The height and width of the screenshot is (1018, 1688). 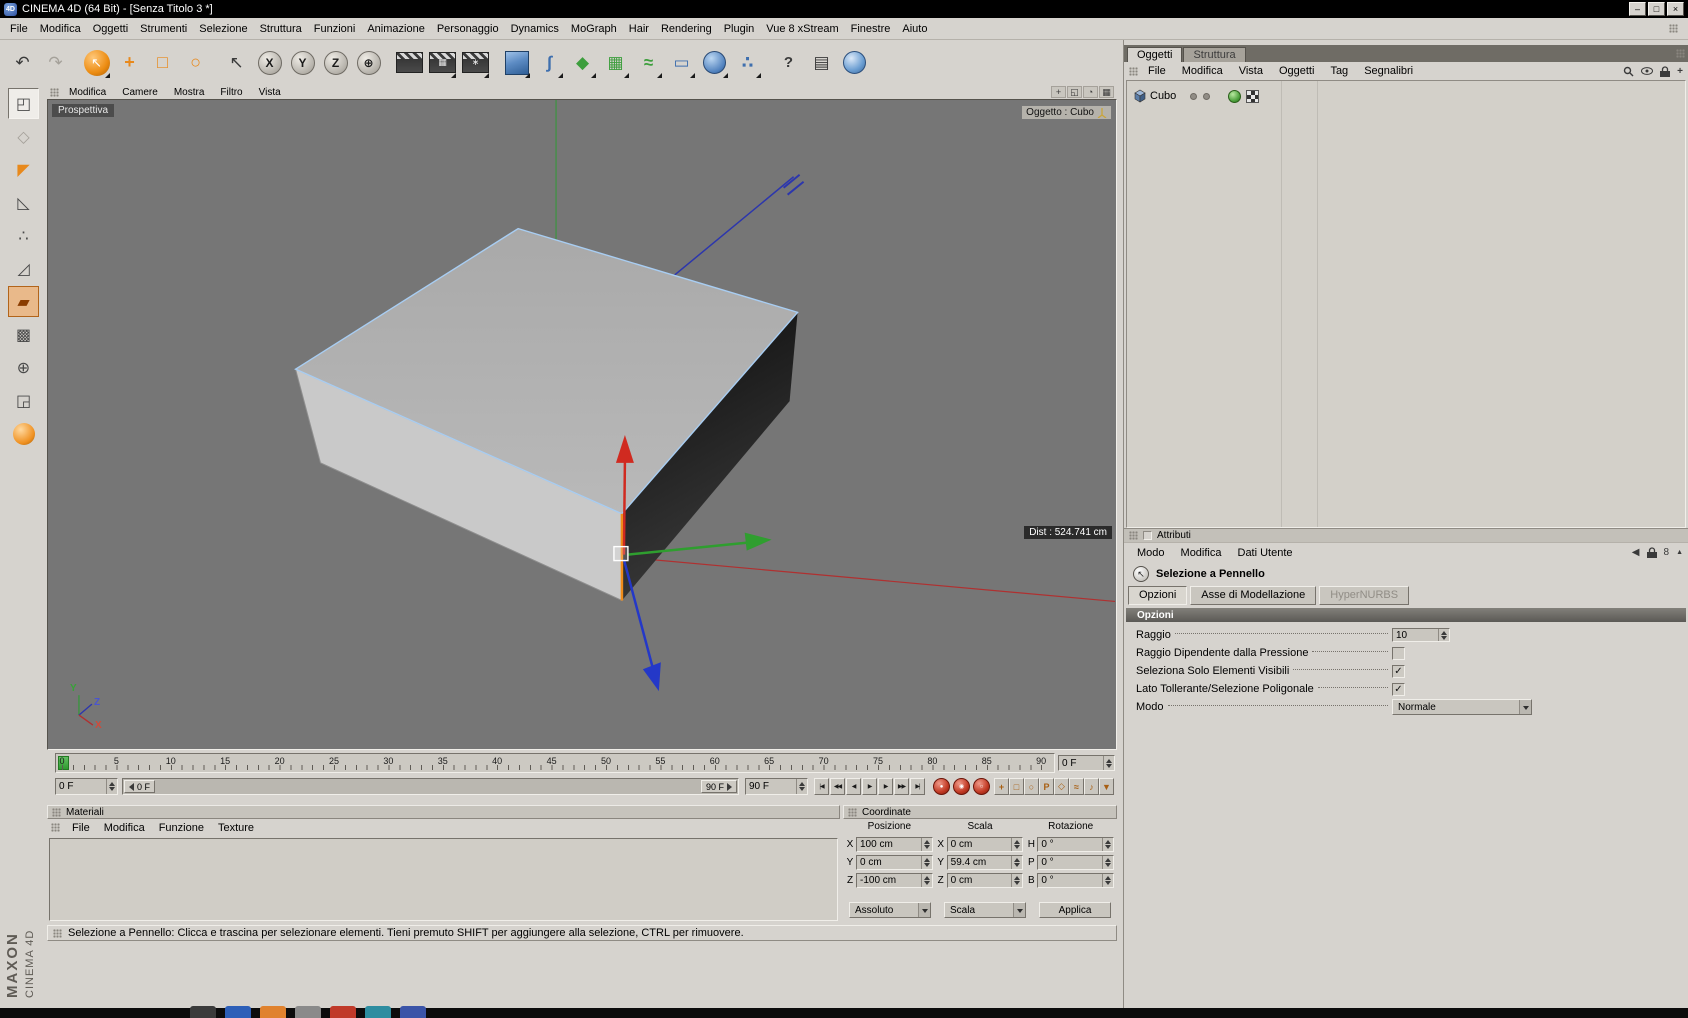 I want to click on viewport-menu-mostra: Mostra, so click(x=189, y=92).